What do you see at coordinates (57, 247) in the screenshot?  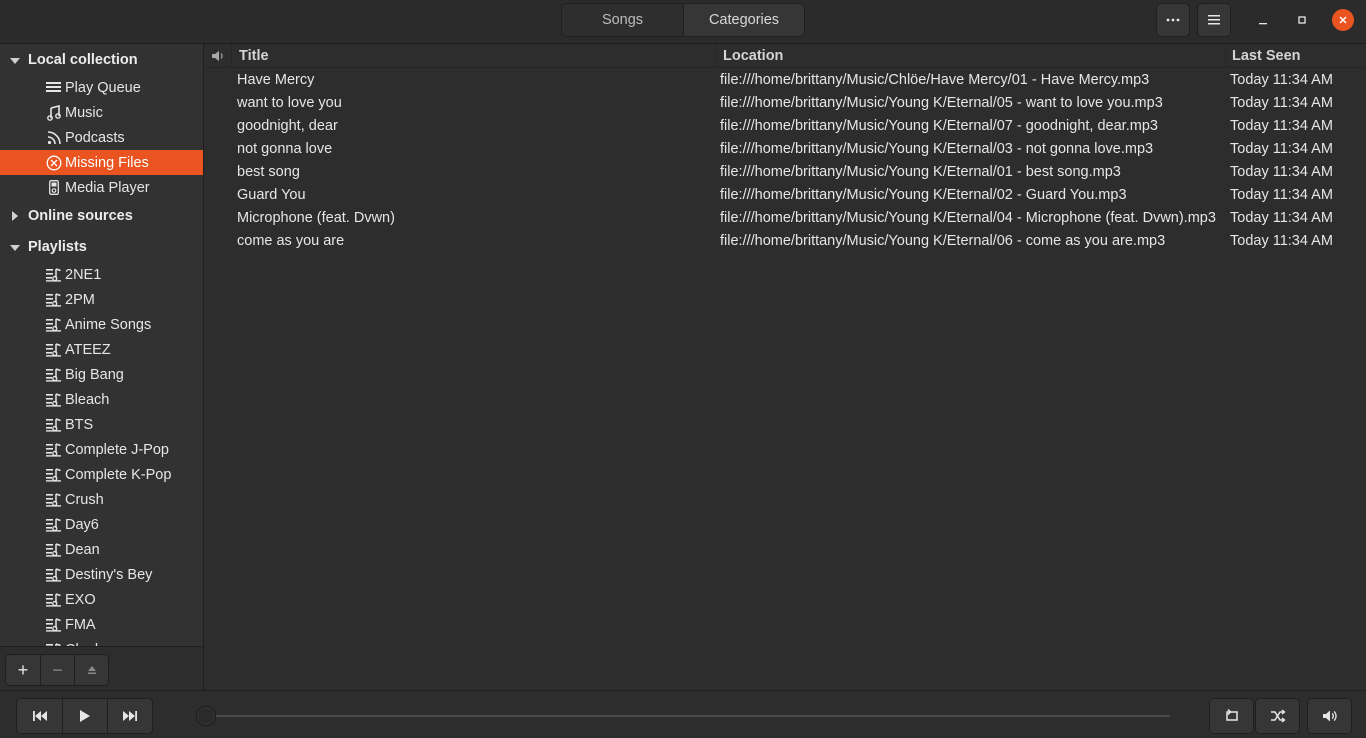 I see `group-label: Playlists` at bounding box center [57, 247].